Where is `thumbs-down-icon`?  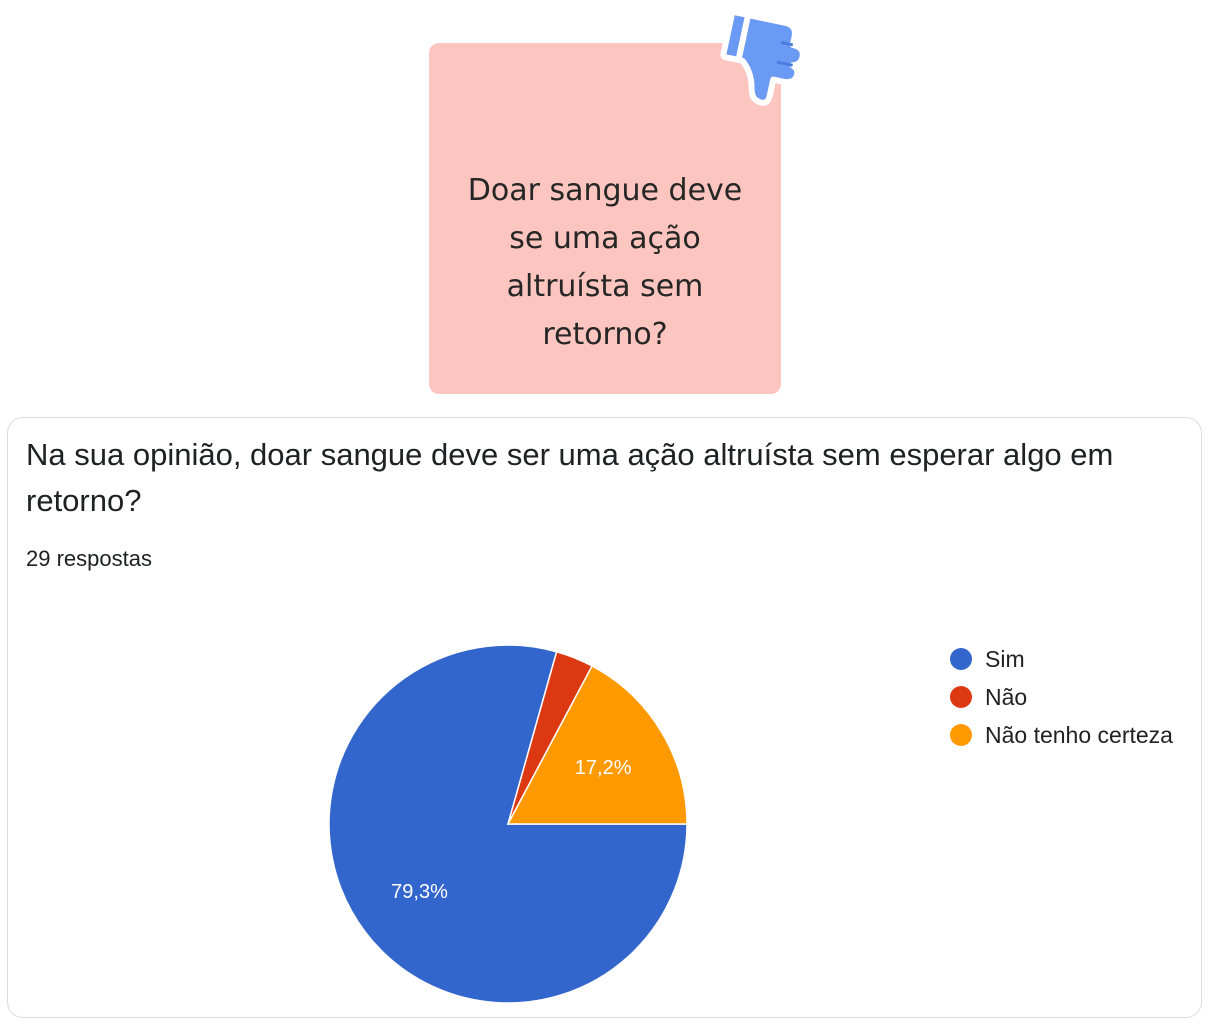
thumbs-down-icon is located at coordinates (763, 57).